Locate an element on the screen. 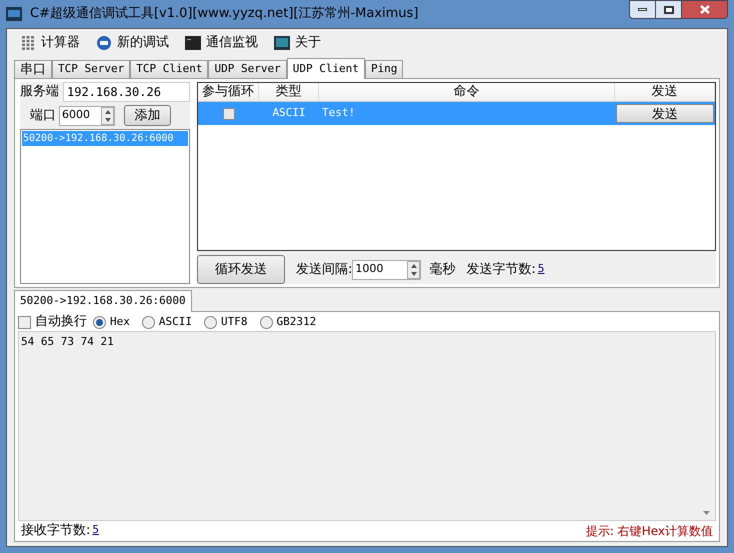 This screenshot has height=553, width=734. loop-send-button: 循环发送 is located at coordinates (241, 269).